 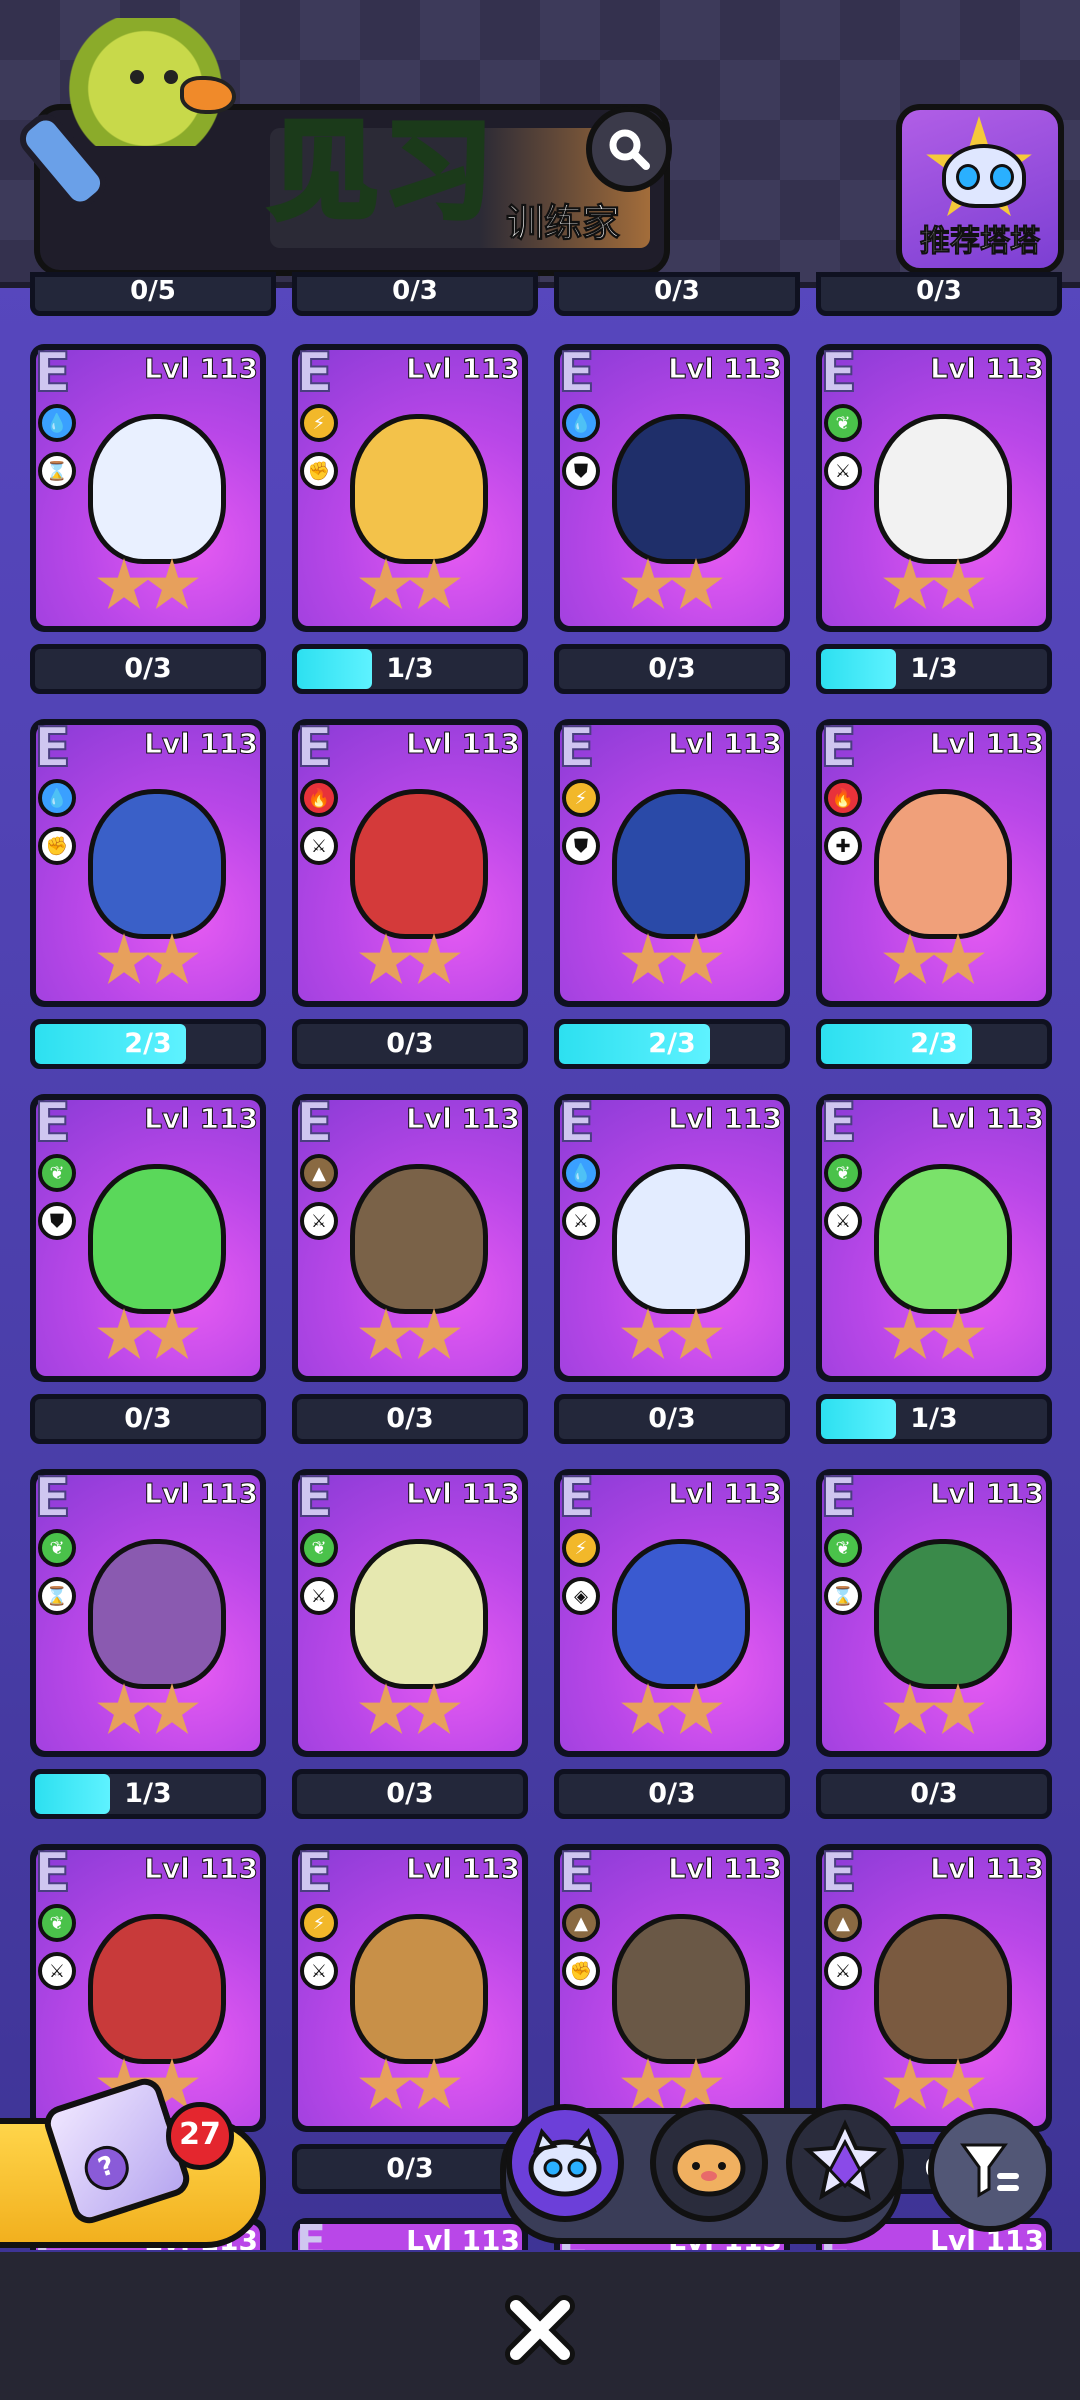 What do you see at coordinates (672, 488) in the screenshot?
I see `pet-card: E Lvl 113 💧 ⛊` at bounding box center [672, 488].